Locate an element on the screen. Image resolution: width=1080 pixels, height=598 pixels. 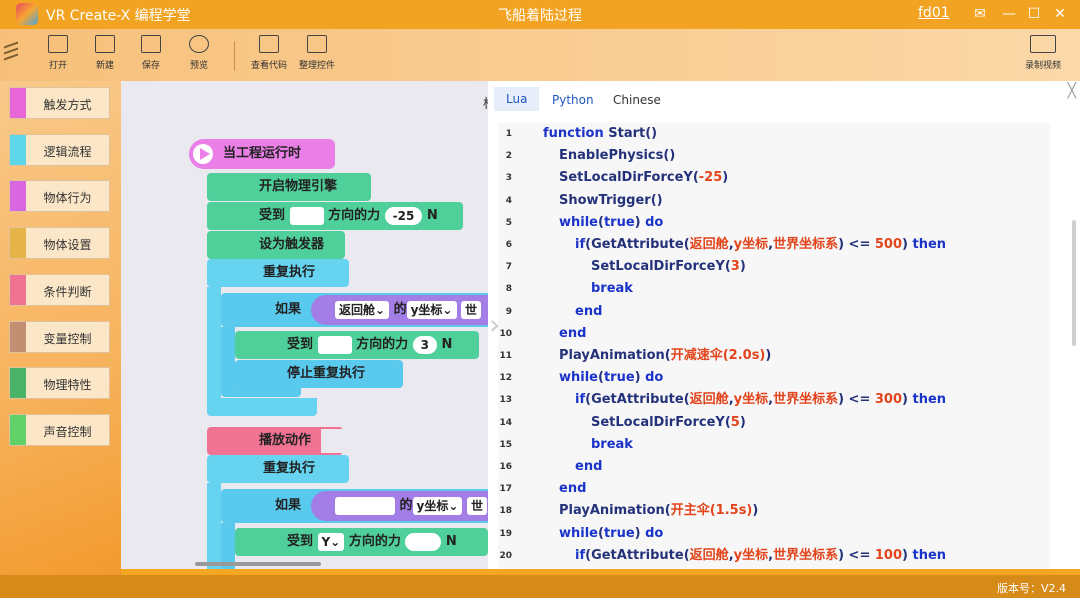
line-number: 19 is located at coordinates (505, 533).